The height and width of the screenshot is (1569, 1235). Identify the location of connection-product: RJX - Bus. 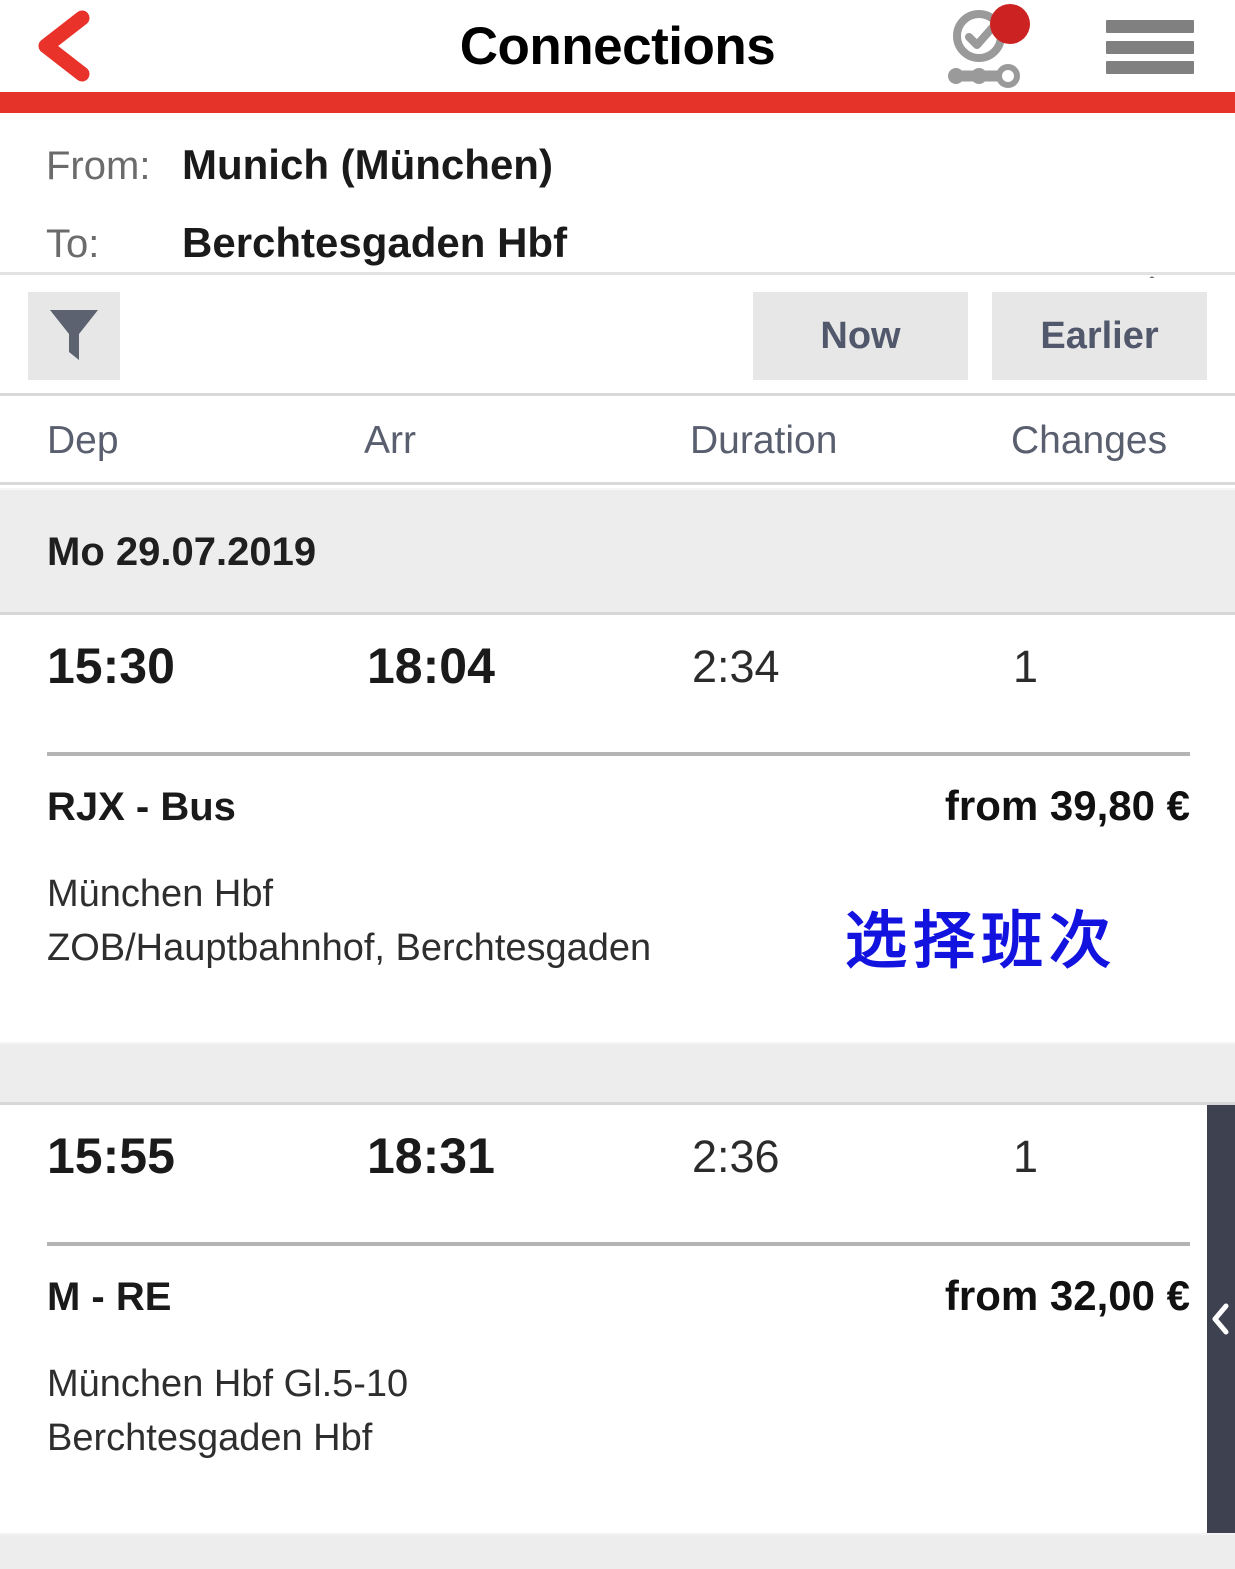
(141, 807).